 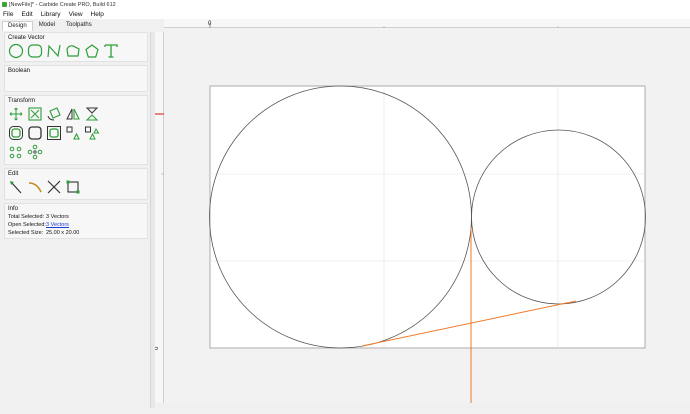 What do you see at coordinates (159, 217) in the screenshot?
I see `vertical-ruler: 0` at bounding box center [159, 217].